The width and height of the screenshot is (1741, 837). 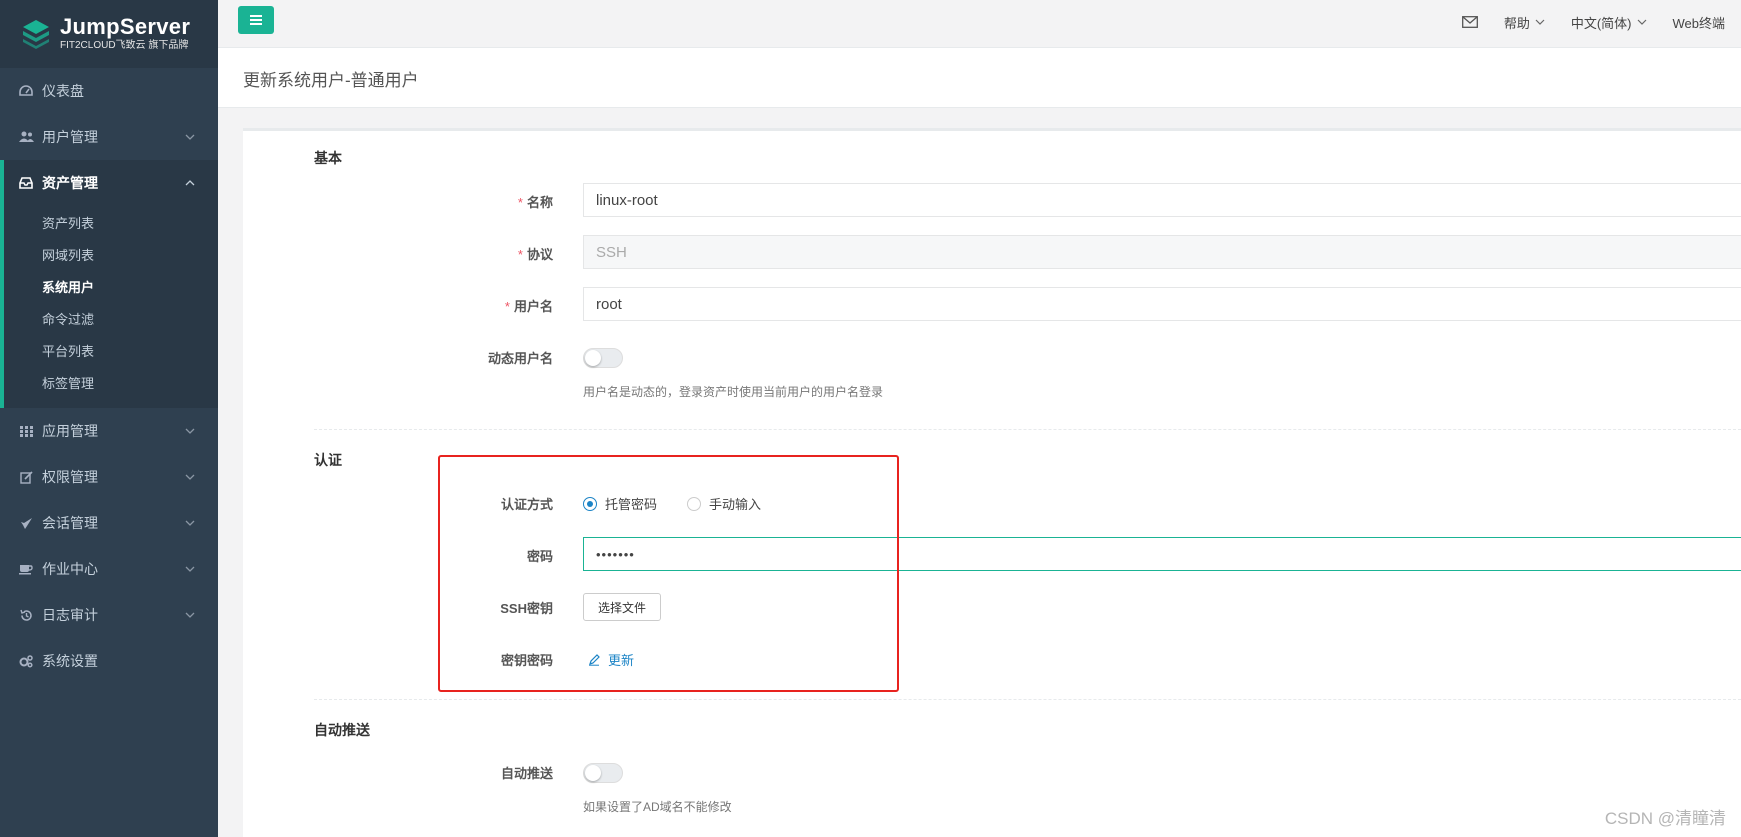 I want to click on protocol-select: SSH, so click(x=1162, y=252).